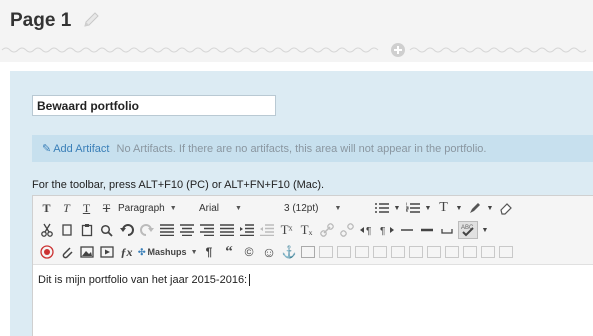 The image size is (593, 336). Describe the element at coordinates (474, 208) in the screenshot. I see `highlight-pen-icon` at that location.